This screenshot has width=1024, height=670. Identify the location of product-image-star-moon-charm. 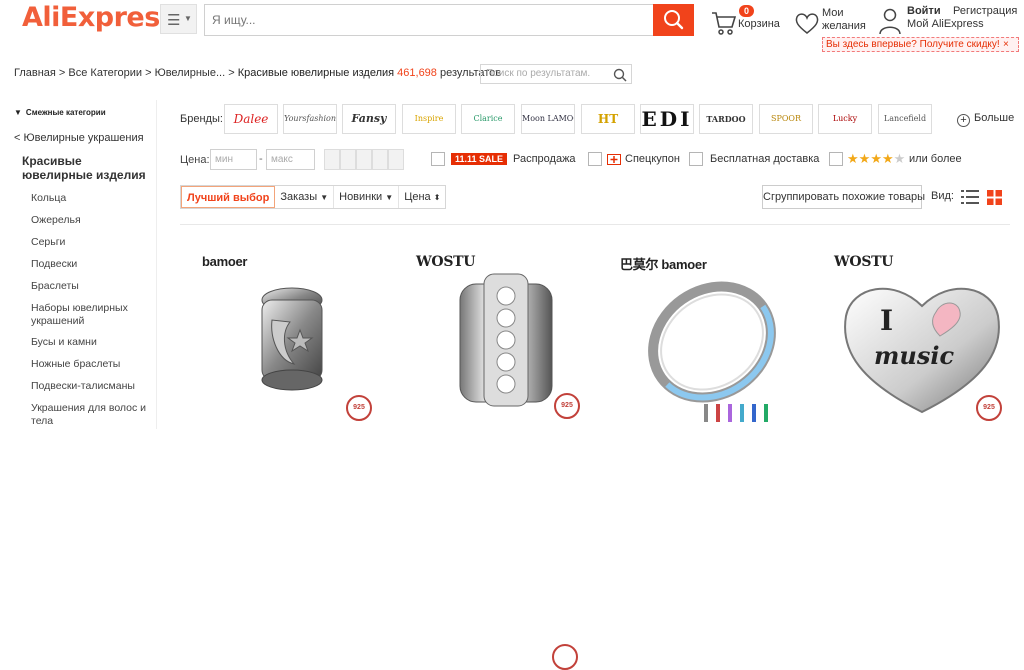
(295, 343).